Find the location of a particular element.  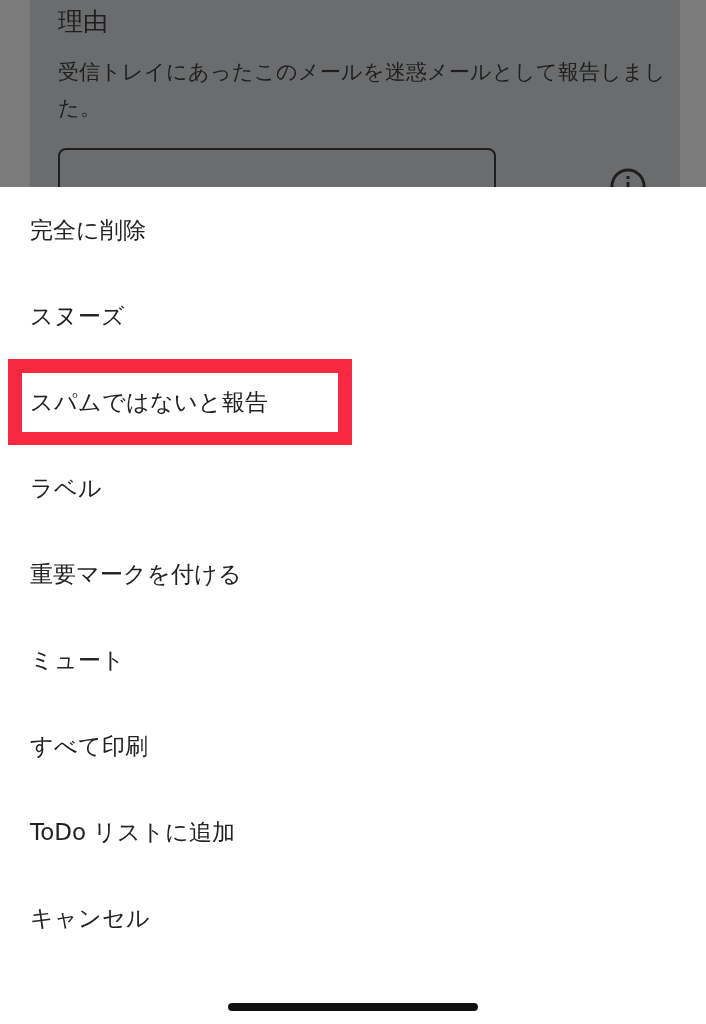

reason-text: 受信トレイにあったこのメールを迷惑メールとして報告しました。 is located at coordinates (362, 90).